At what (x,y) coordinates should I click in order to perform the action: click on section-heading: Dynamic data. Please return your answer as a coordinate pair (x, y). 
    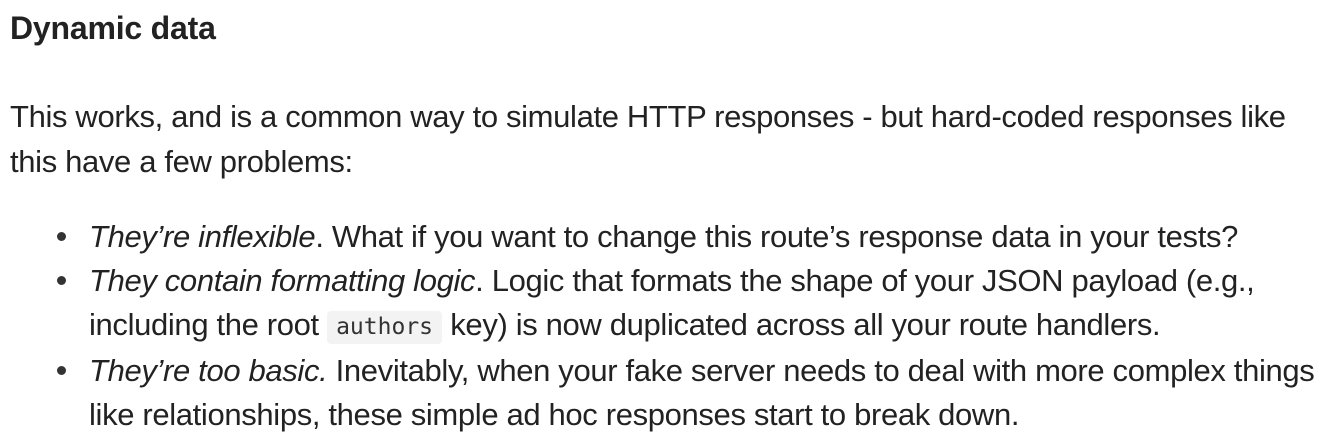
    Looking at the image, I should click on (113, 28).